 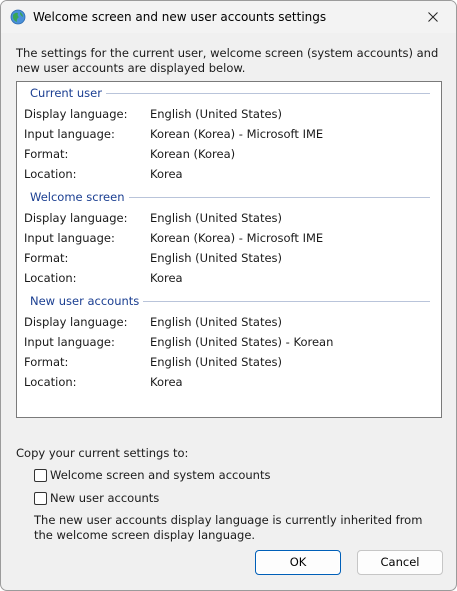 What do you see at coordinates (298, 562) in the screenshot?
I see `ok-button: OK` at bounding box center [298, 562].